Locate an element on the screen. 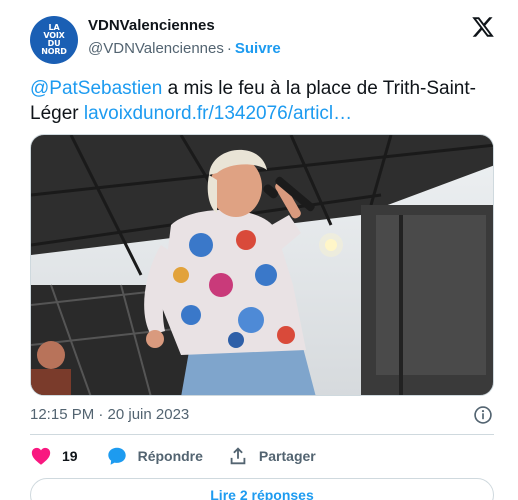 Image resolution: width=518 pixels, height=500 pixels. reply-button: Répondre is located at coordinates (154, 456).